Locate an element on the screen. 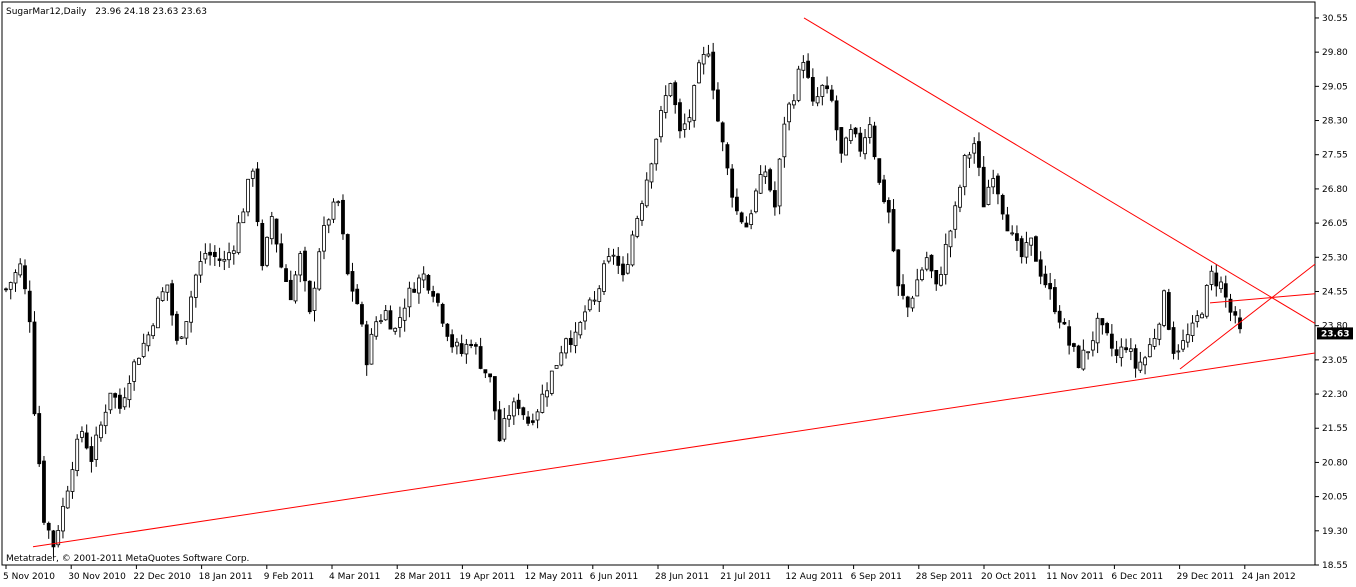  x-tick-label: 30 Nov 2010 is located at coordinates (97, 577).